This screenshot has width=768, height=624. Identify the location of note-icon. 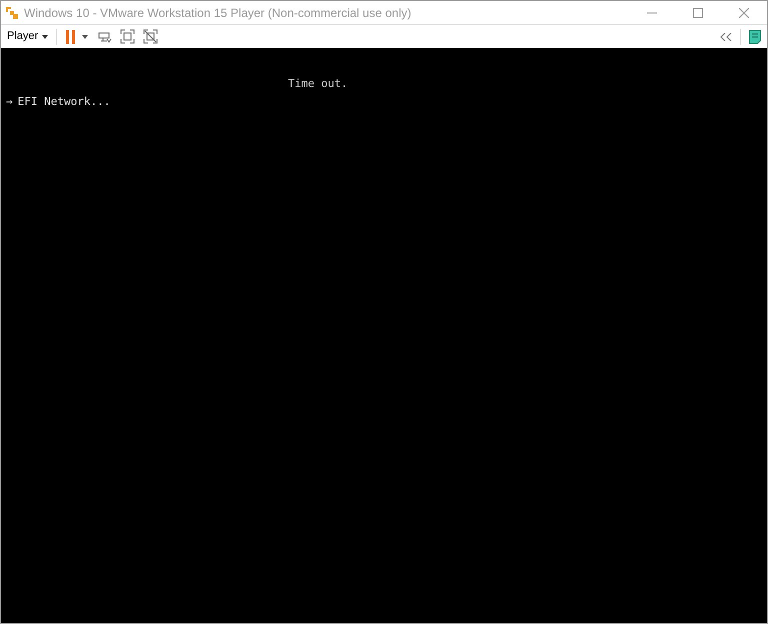
(755, 37).